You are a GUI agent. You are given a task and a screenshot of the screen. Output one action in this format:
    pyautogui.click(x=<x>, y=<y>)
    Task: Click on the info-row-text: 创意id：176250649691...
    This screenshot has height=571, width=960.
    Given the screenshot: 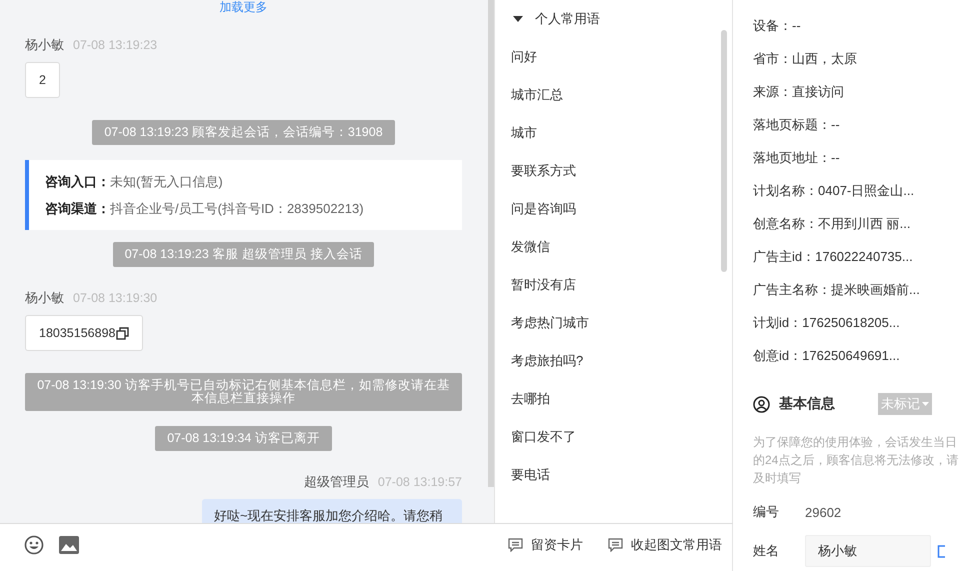 What is the action you would take?
    pyautogui.click(x=827, y=356)
    